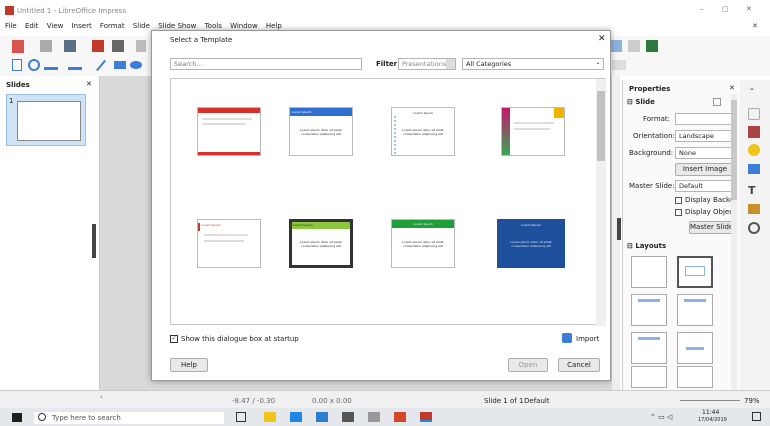  What do you see at coordinates (51, 65) in the screenshot?
I see `text-box-icon` at bounding box center [51, 65].